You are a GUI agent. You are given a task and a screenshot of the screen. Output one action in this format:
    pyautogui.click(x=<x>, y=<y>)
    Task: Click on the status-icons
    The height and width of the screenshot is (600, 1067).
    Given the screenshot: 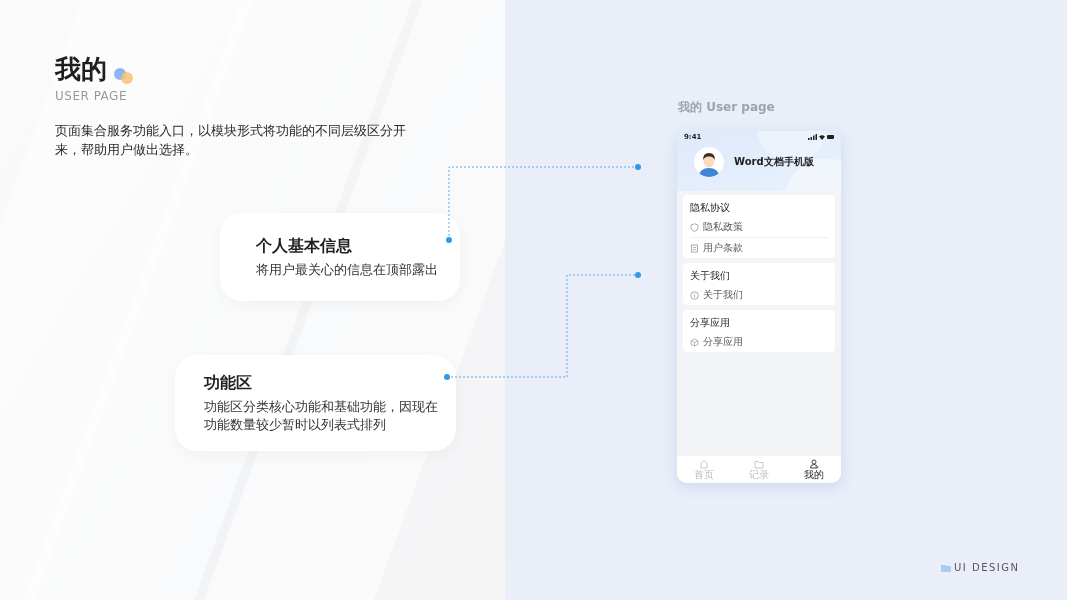 What is the action you would take?
    pyautogui.click(x=821, y=137)
    